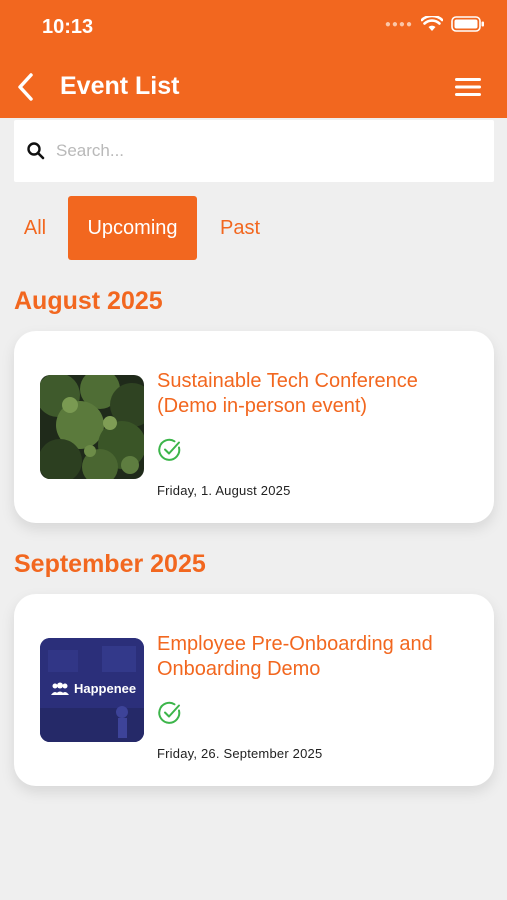 This screenshot has width=507, height=900. I want to click on search-bar, so click(254, 151).